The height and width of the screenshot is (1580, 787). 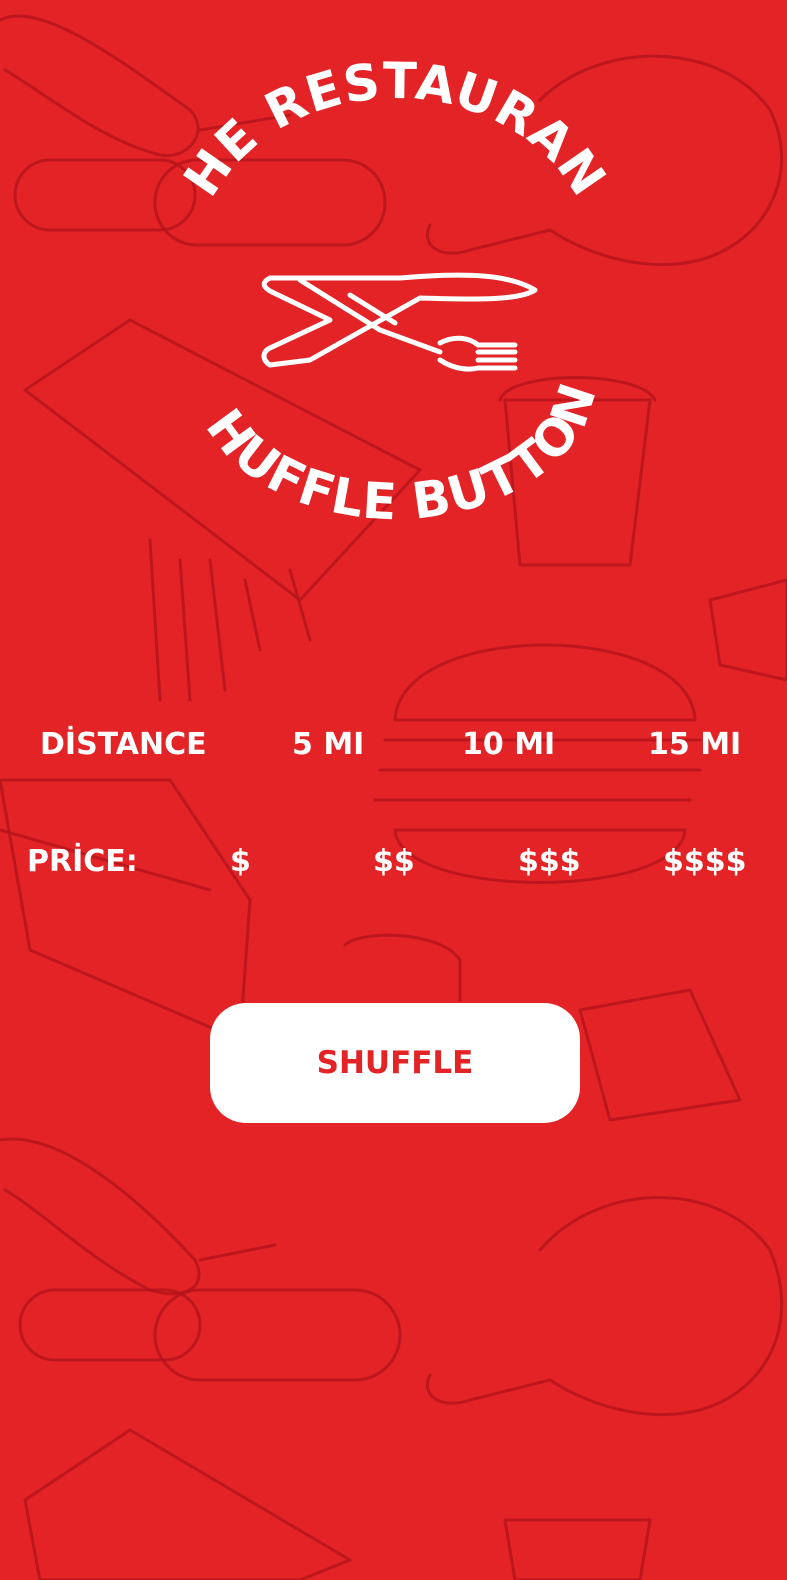 I want to click on price-label: PRİCE:, so click(x=82, y=861).